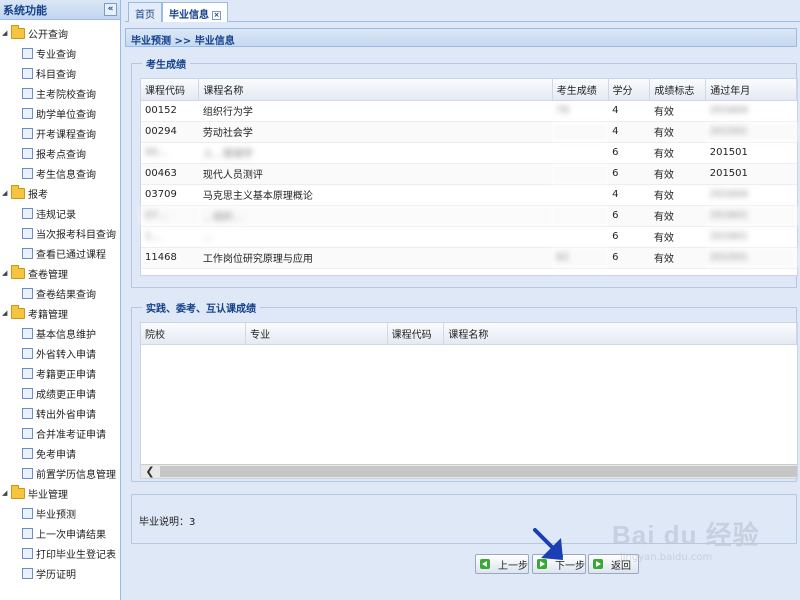 The image size is (800, 600). Describe the element at coordinates (469, 153) in the screenshot. I see `table-row: 00… 人…管理学 6 有效 201501` at that location.